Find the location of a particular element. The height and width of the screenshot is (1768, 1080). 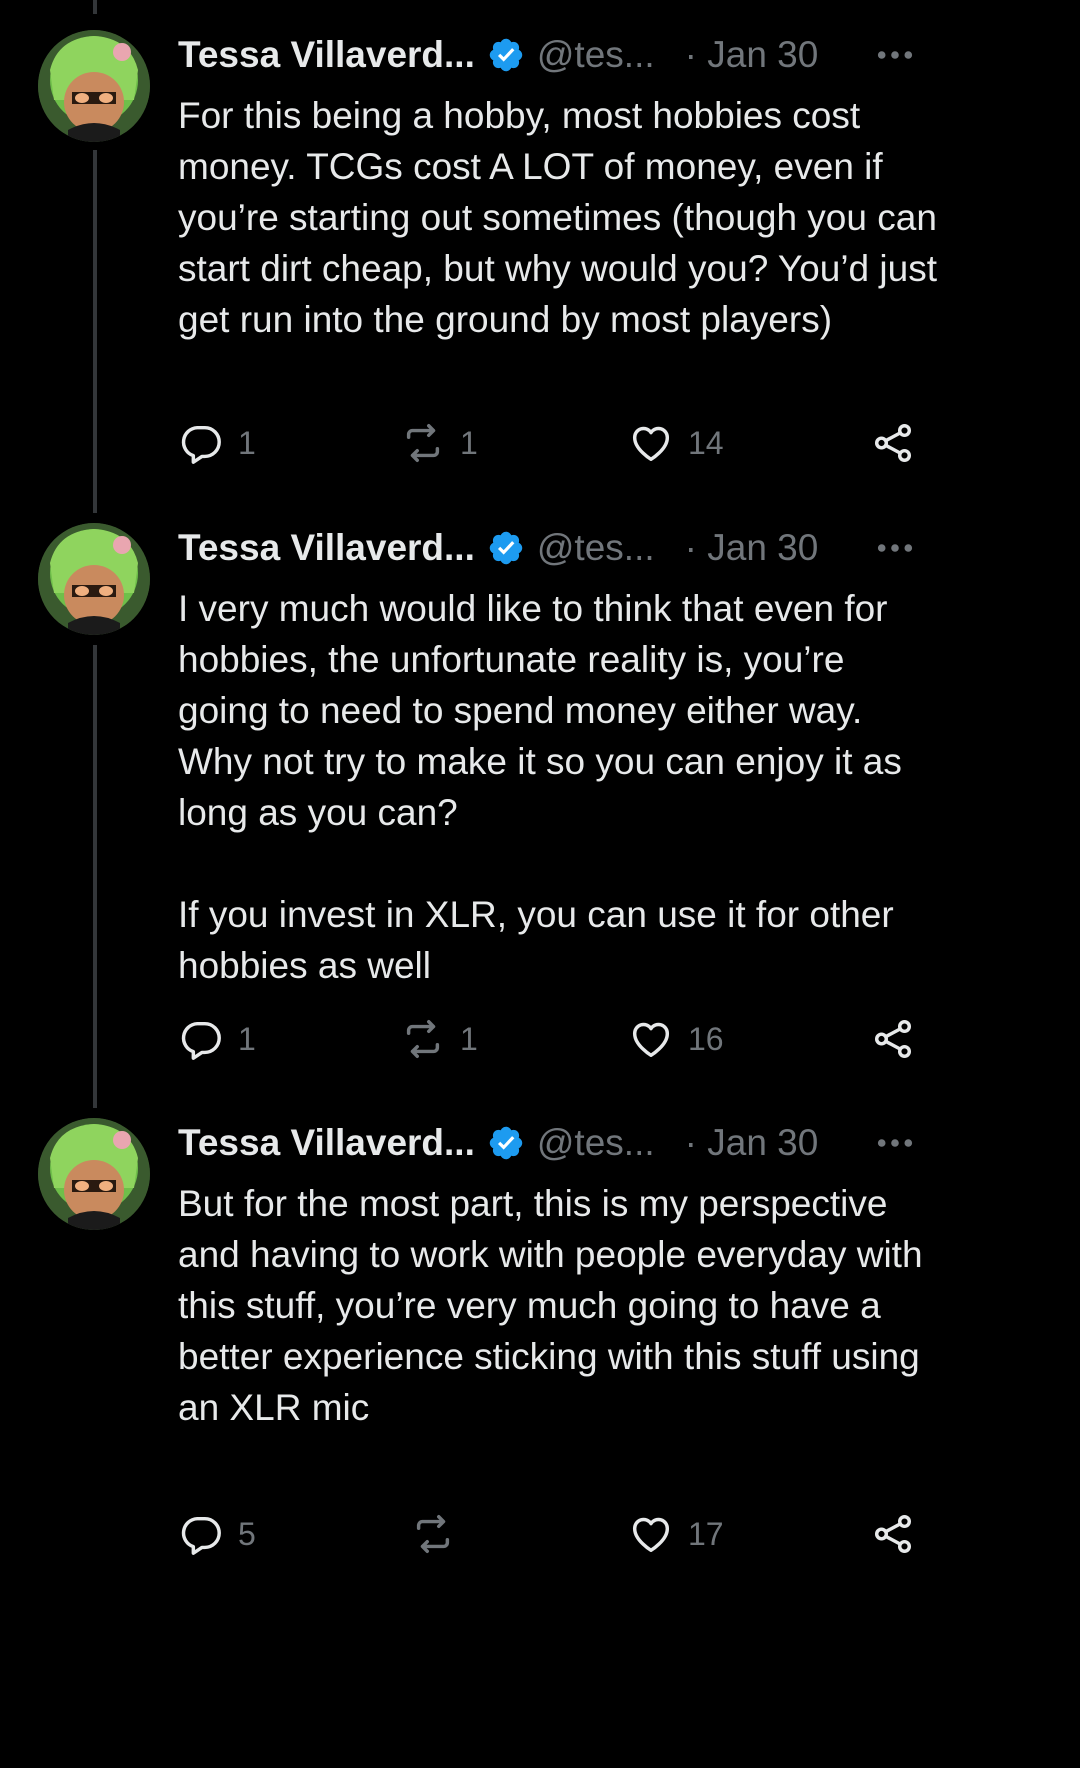

like-count: 17 is located at coordinates (706, 1533).